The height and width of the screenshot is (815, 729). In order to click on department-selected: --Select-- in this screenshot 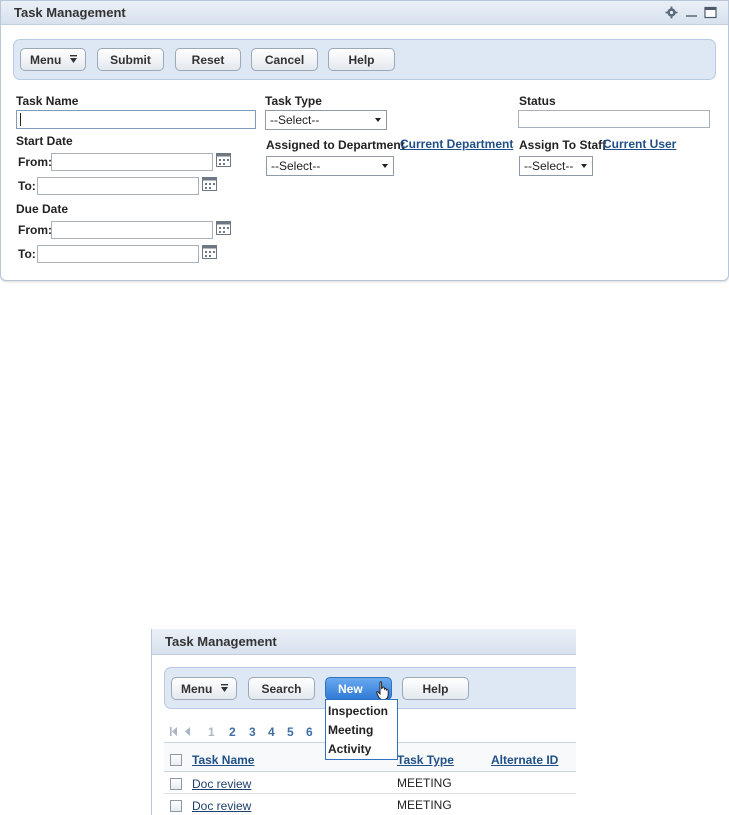, I will do `click(296, 166)`.